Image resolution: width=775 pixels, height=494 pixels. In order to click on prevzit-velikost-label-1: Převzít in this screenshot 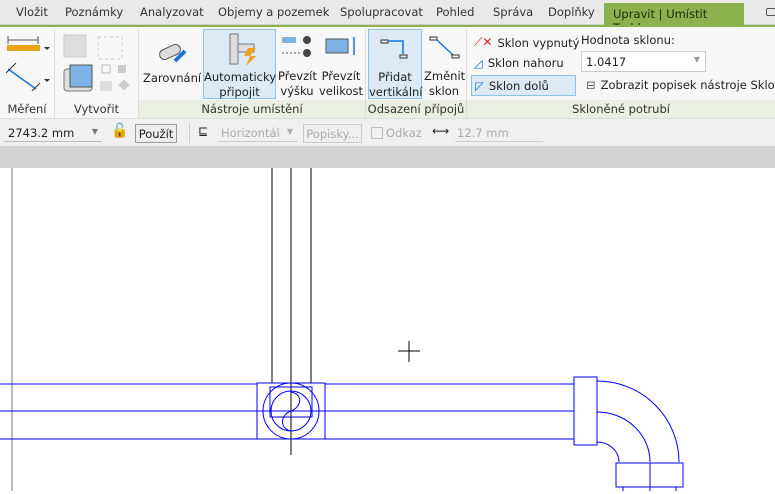, I will do `click(341, 76)`.